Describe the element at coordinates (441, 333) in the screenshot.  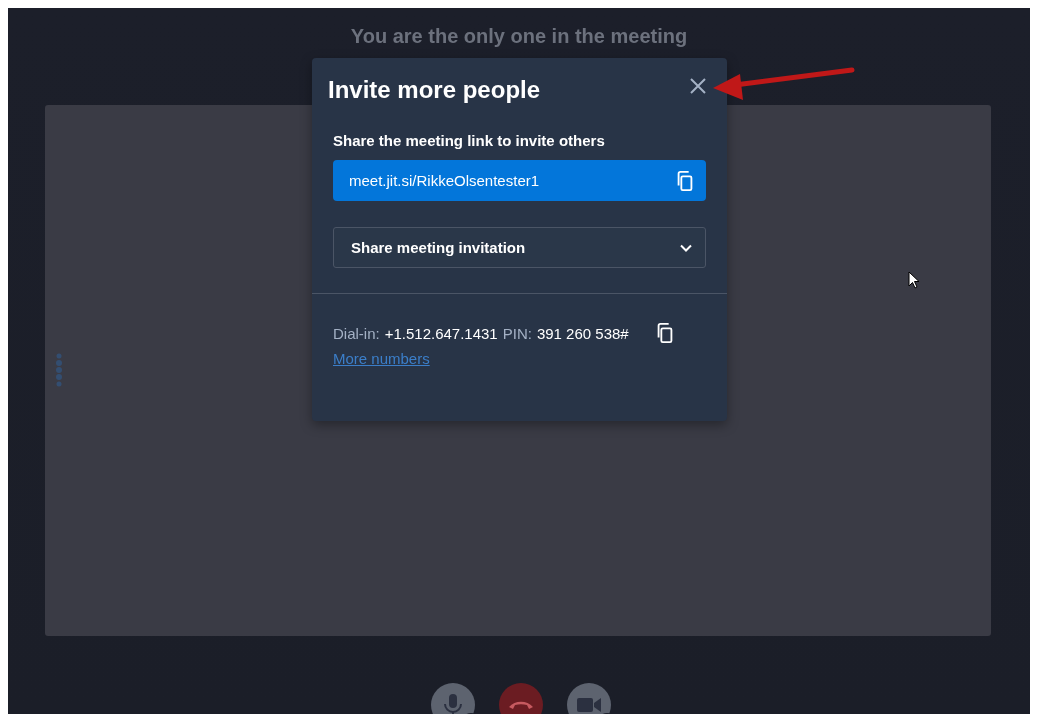
I see `phone-number: +1.512.647.1431` at that location.